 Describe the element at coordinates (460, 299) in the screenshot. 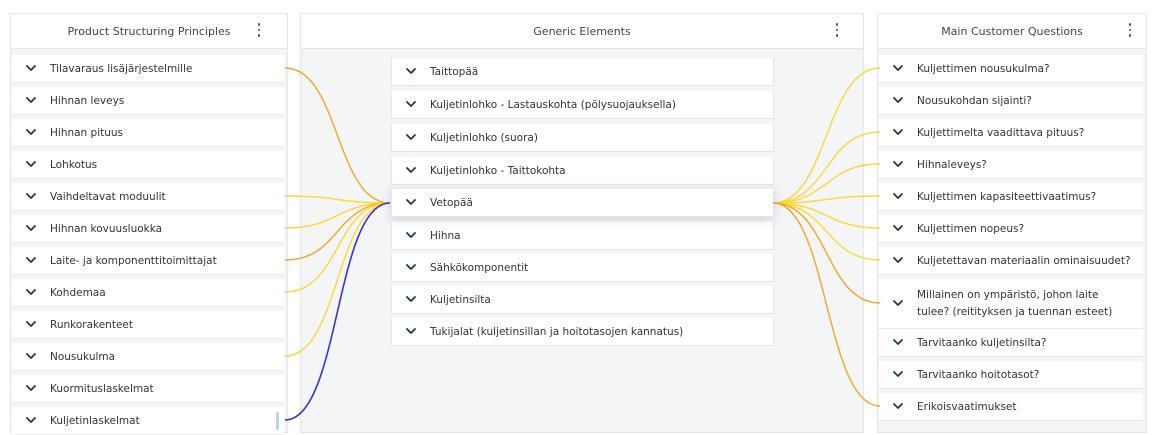

I see `element-item-label: Kuljetinsilta` at that location.